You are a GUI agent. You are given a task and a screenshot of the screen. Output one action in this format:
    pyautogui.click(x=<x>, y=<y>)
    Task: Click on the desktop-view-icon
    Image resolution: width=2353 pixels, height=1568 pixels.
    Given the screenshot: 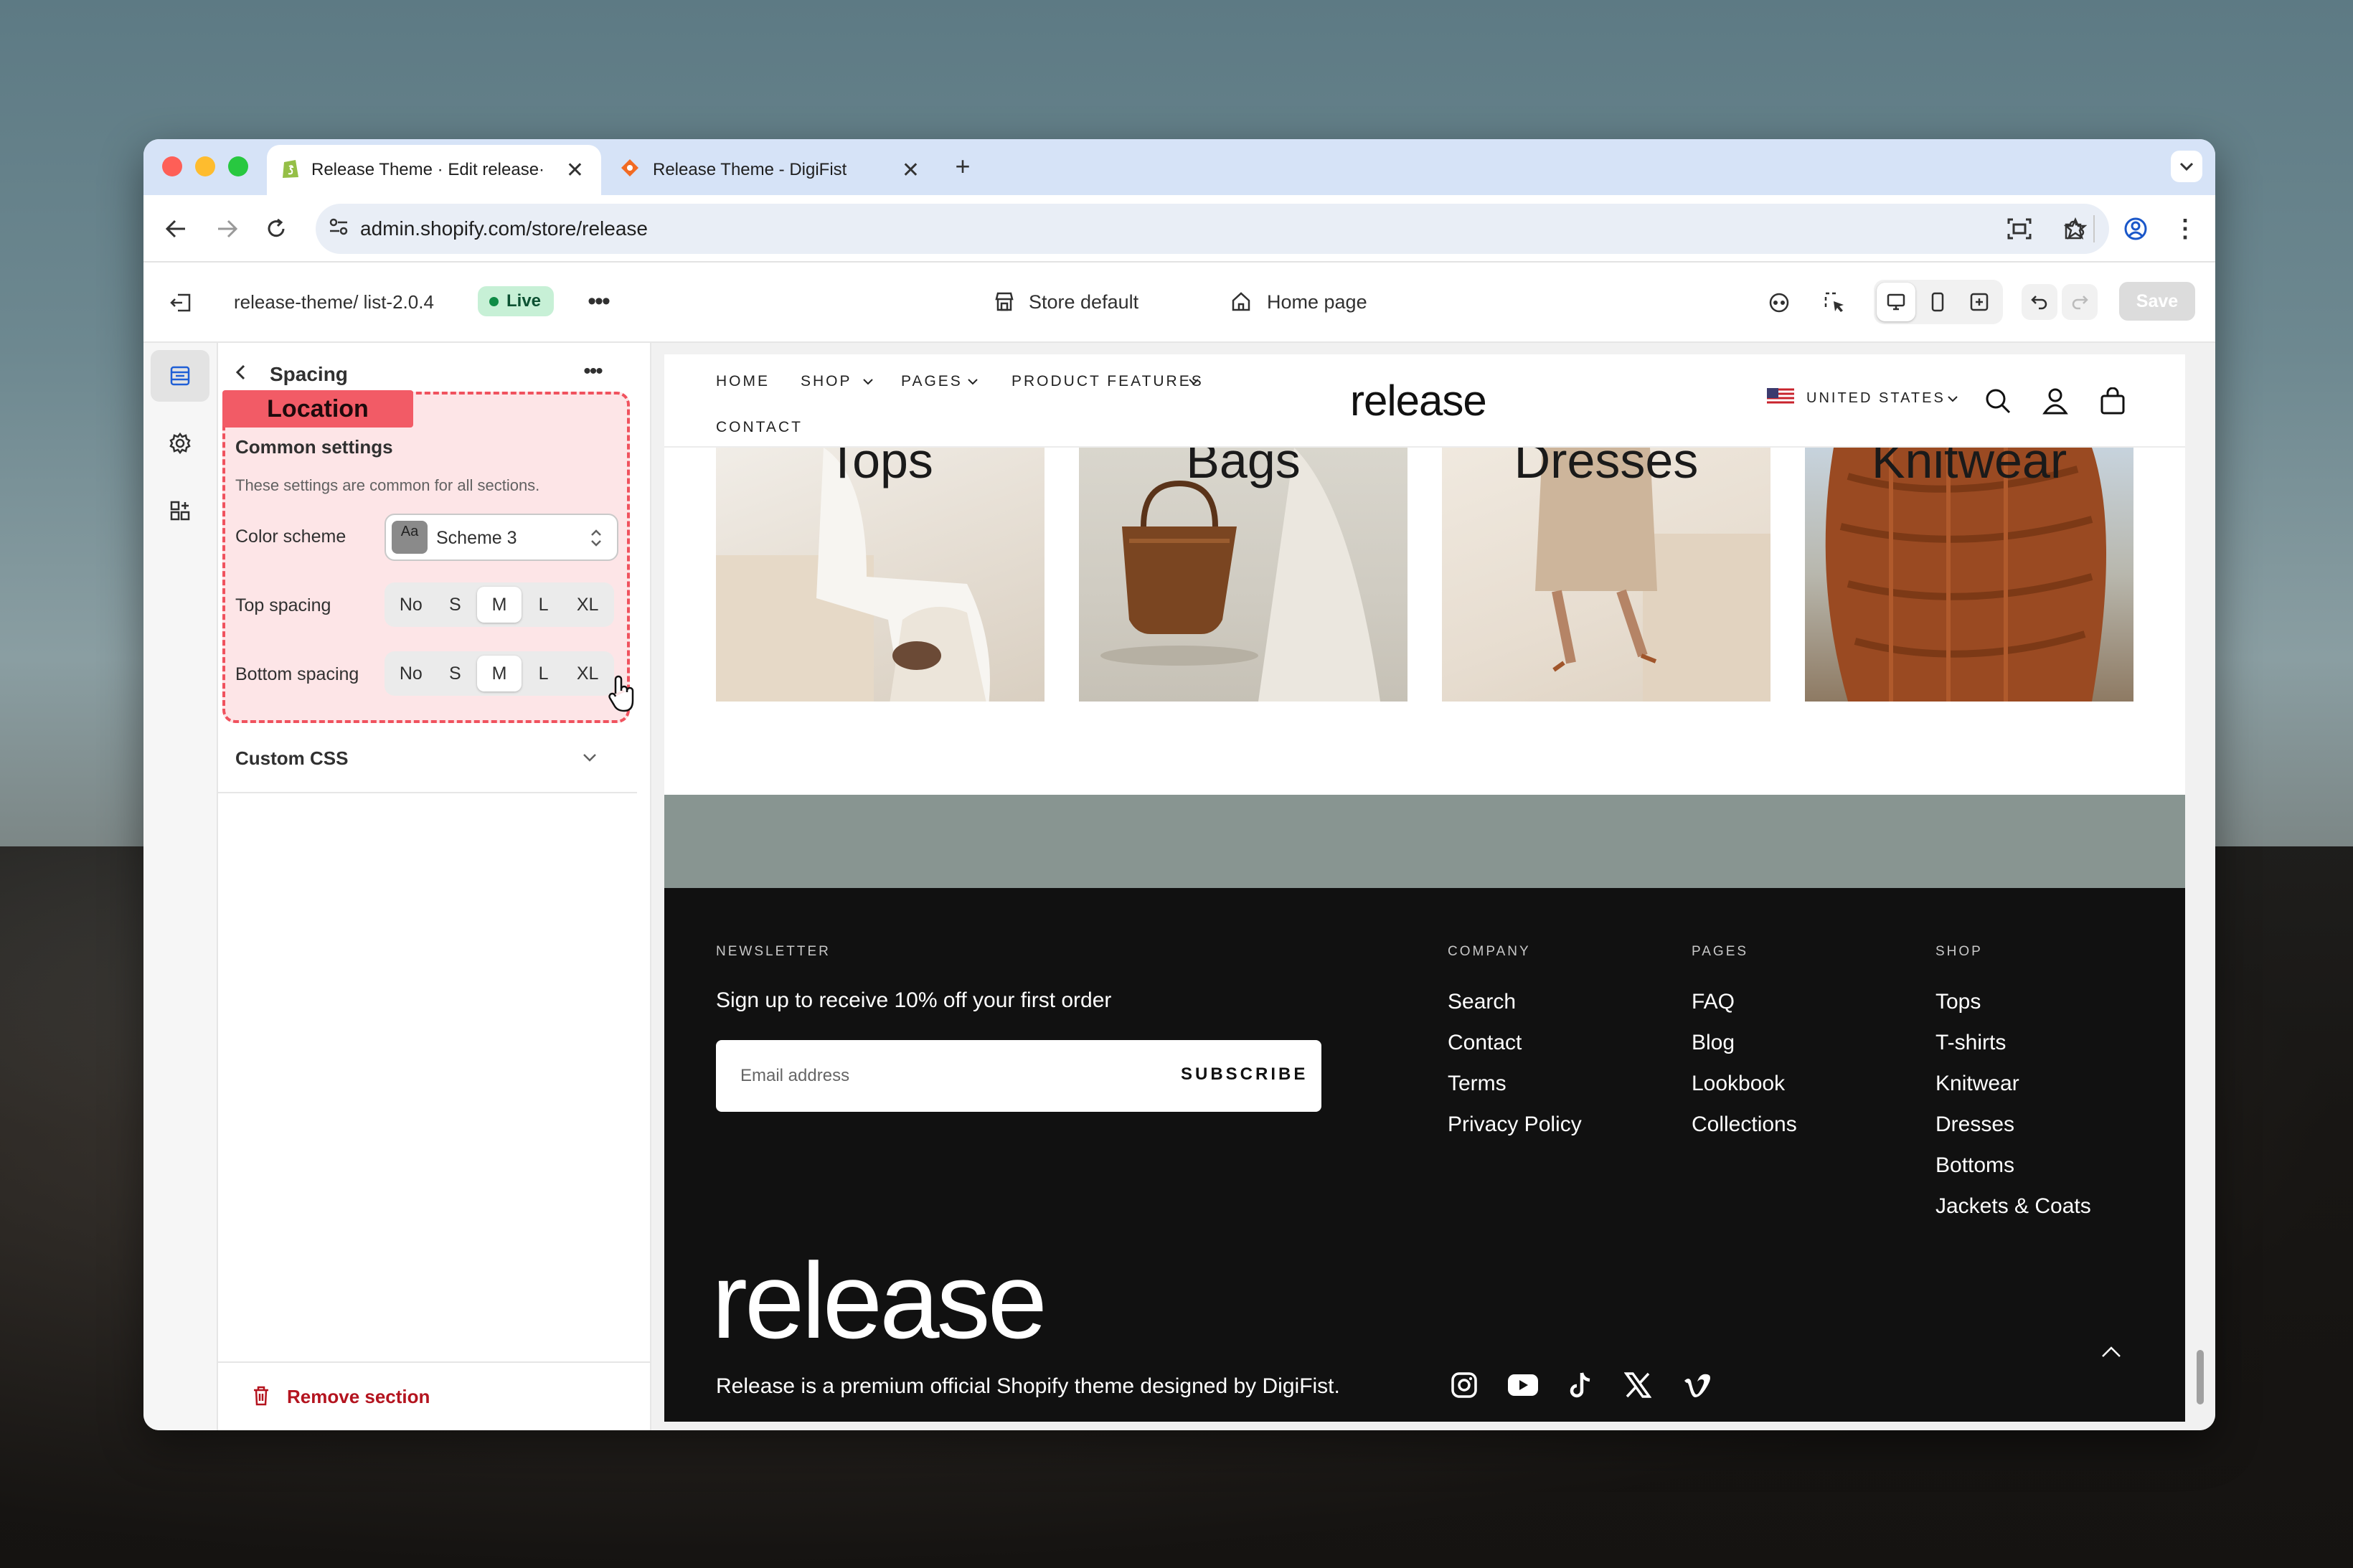 What is the action you would take?
    pyautogui.click(x=1896, y=302)
    